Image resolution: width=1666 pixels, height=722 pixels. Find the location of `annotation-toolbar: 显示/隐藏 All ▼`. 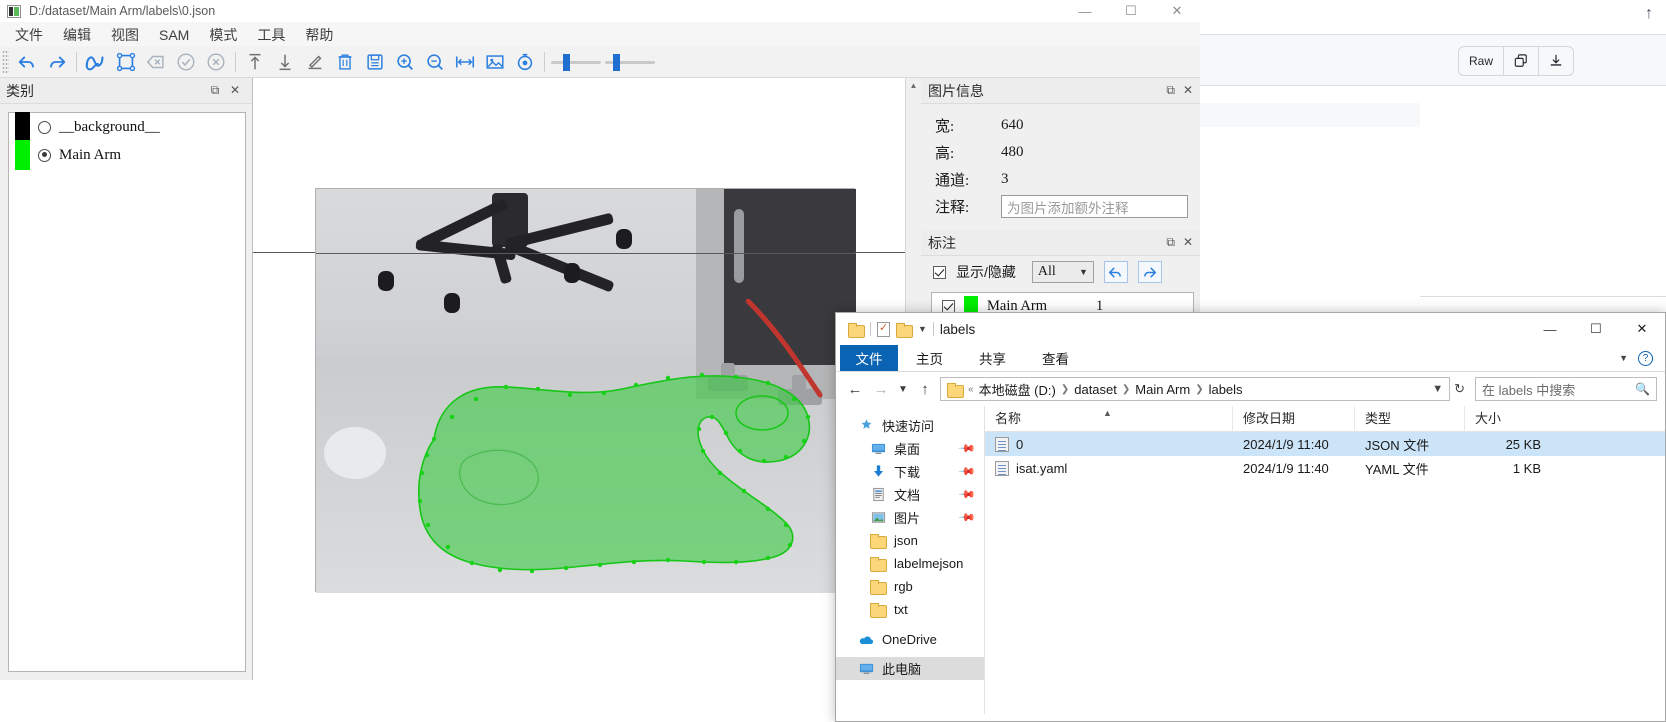

annotation-toolbar: 显示/隐藏 All ▼ is located at coordinates (1060, 272).